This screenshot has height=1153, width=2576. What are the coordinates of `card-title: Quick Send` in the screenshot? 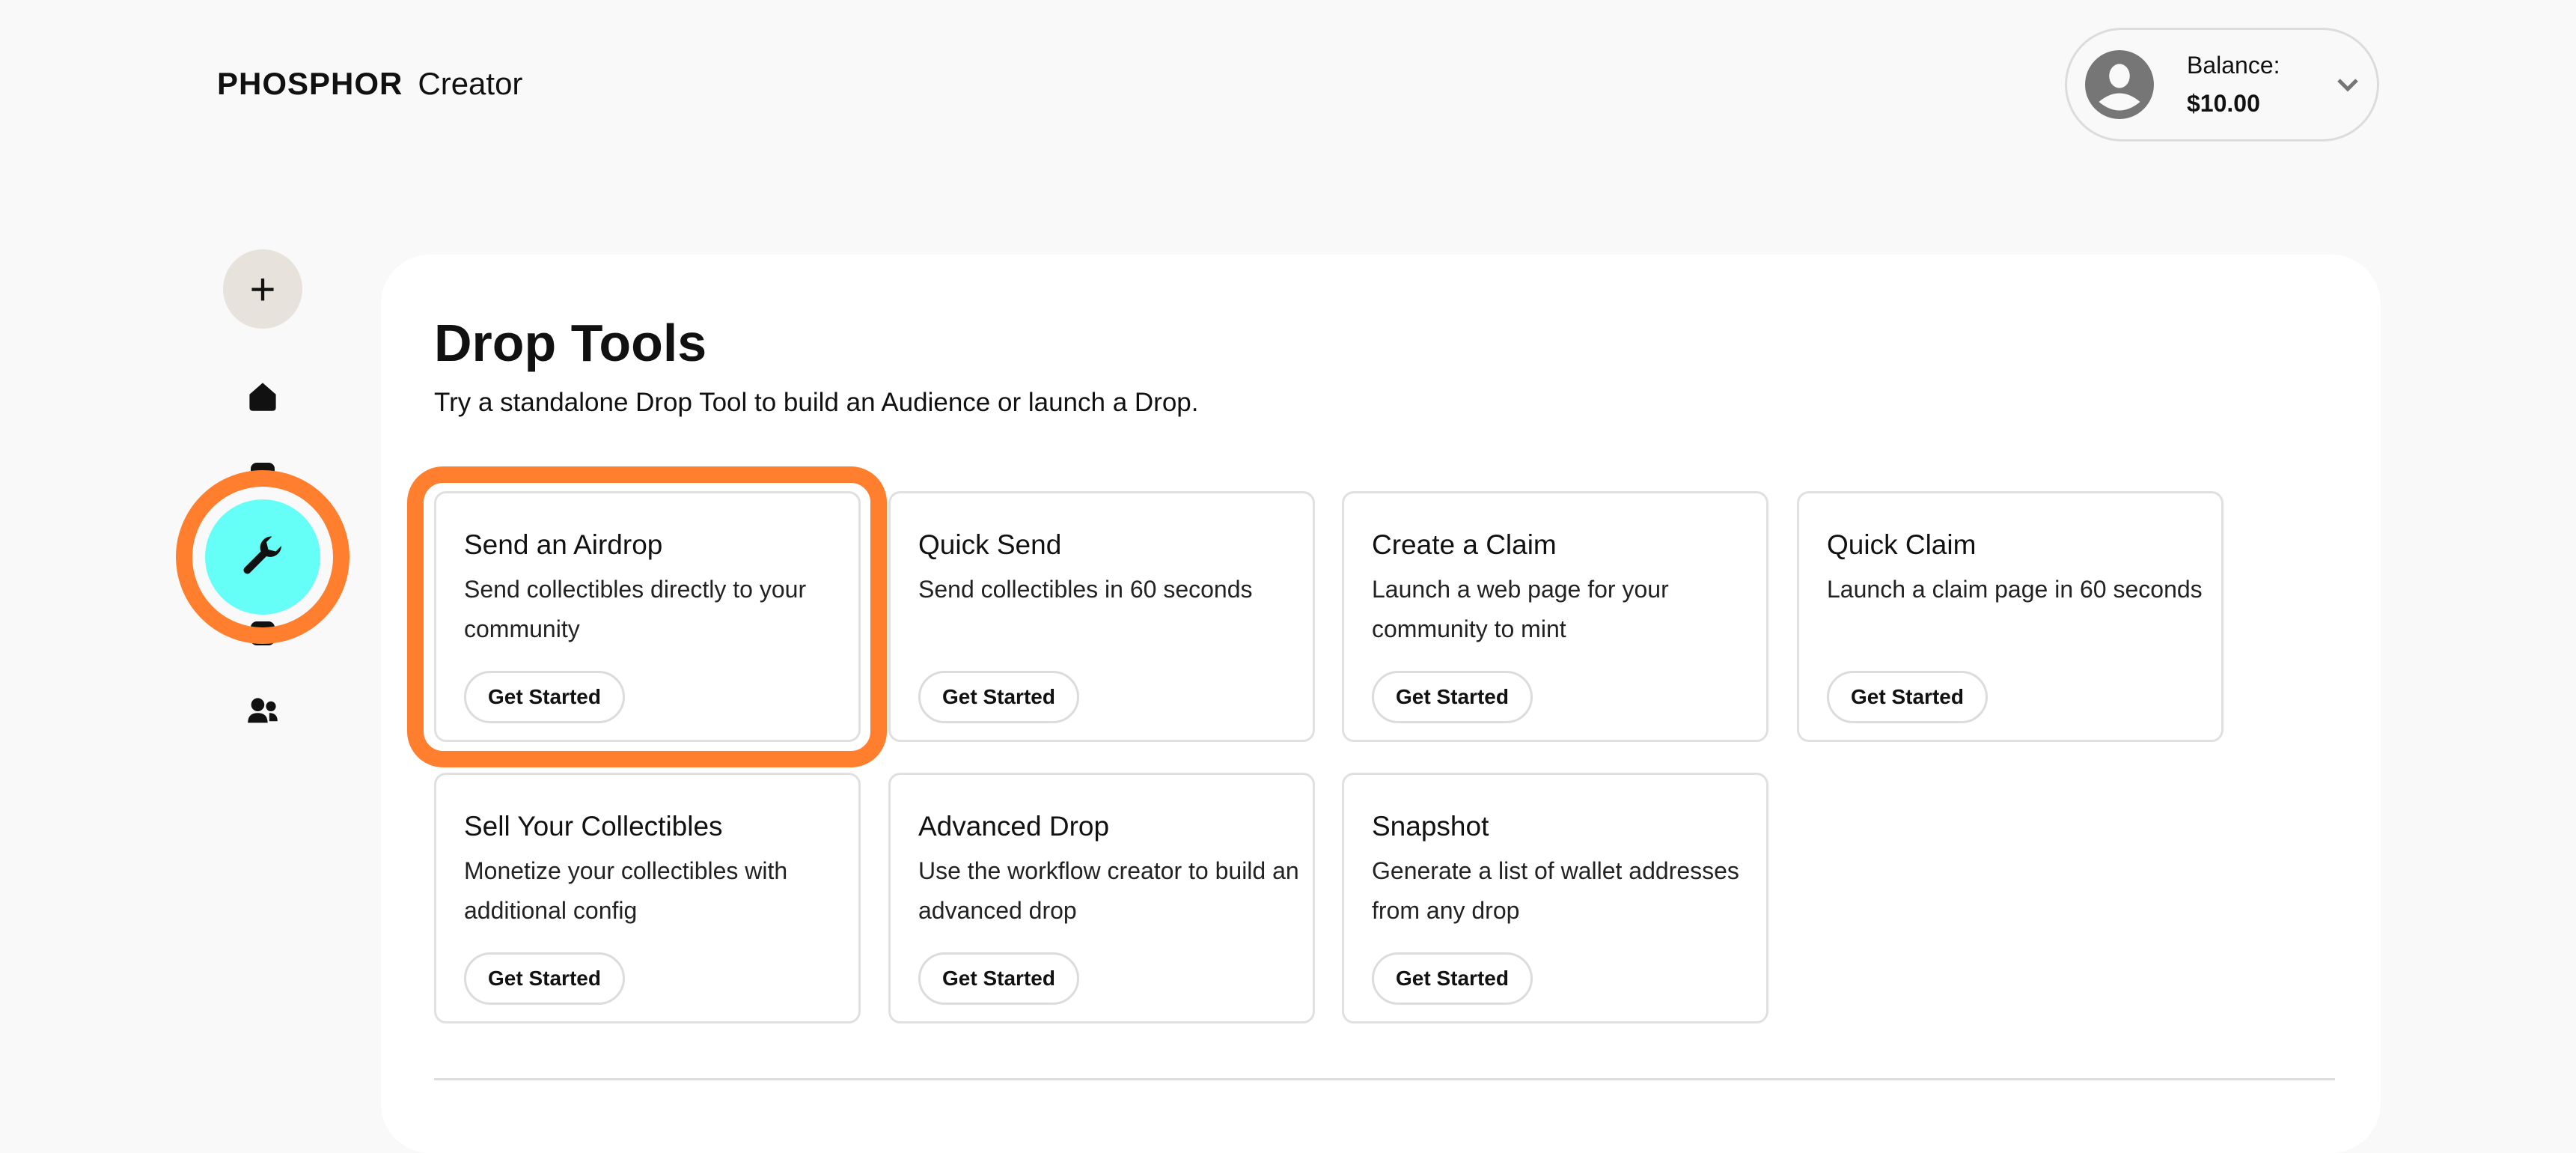 It's located at (990, 544).